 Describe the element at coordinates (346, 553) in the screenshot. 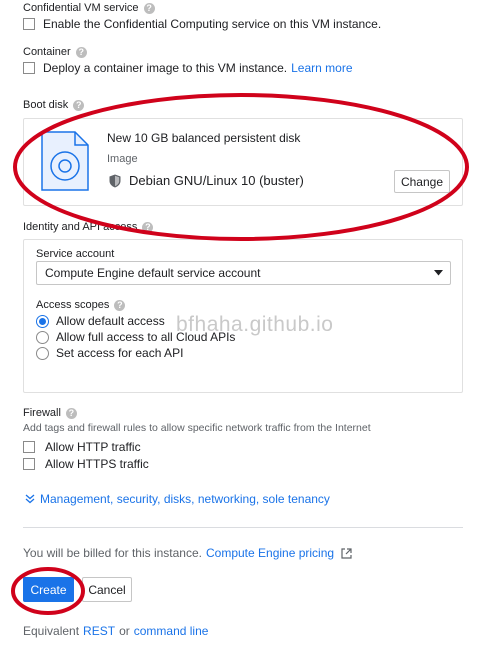

I see `external-link-icon` at that location.